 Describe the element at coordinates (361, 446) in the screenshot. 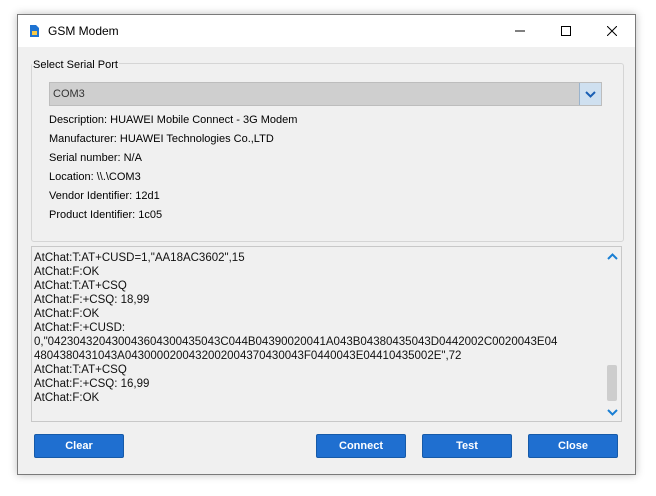

I see `connect-button: Connect` at that location.